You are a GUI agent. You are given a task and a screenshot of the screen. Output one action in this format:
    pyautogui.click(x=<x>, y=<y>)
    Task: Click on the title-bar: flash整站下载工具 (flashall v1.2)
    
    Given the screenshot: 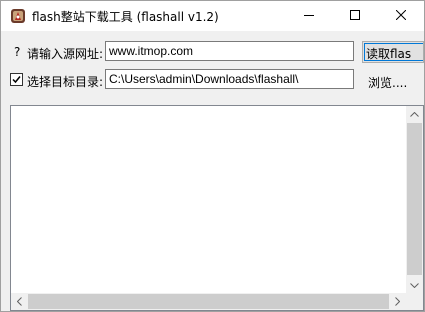 What is the action you would take?
    pyautogui.click(x=212, y=16)
    